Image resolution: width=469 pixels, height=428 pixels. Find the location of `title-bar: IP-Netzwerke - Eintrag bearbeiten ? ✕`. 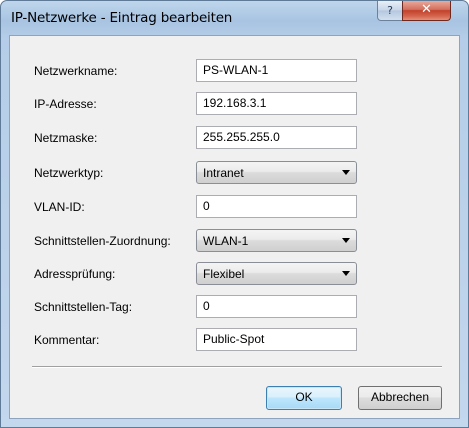

title-bar: IP-Netzwerke - Eintrag bearbeiten ? ✕ is located at coordinates (234, 18).